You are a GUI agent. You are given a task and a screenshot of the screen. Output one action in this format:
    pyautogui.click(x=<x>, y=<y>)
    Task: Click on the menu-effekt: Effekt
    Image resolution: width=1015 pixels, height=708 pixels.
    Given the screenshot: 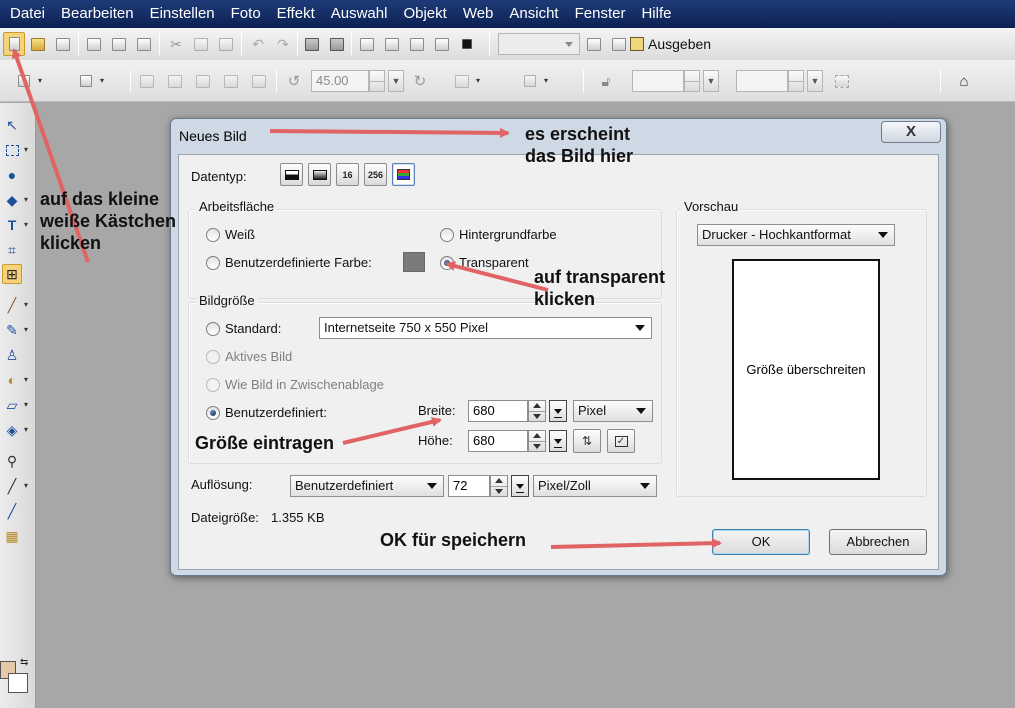 What is the action you would take?
    pyautogui.click(x=296, y=14)
    